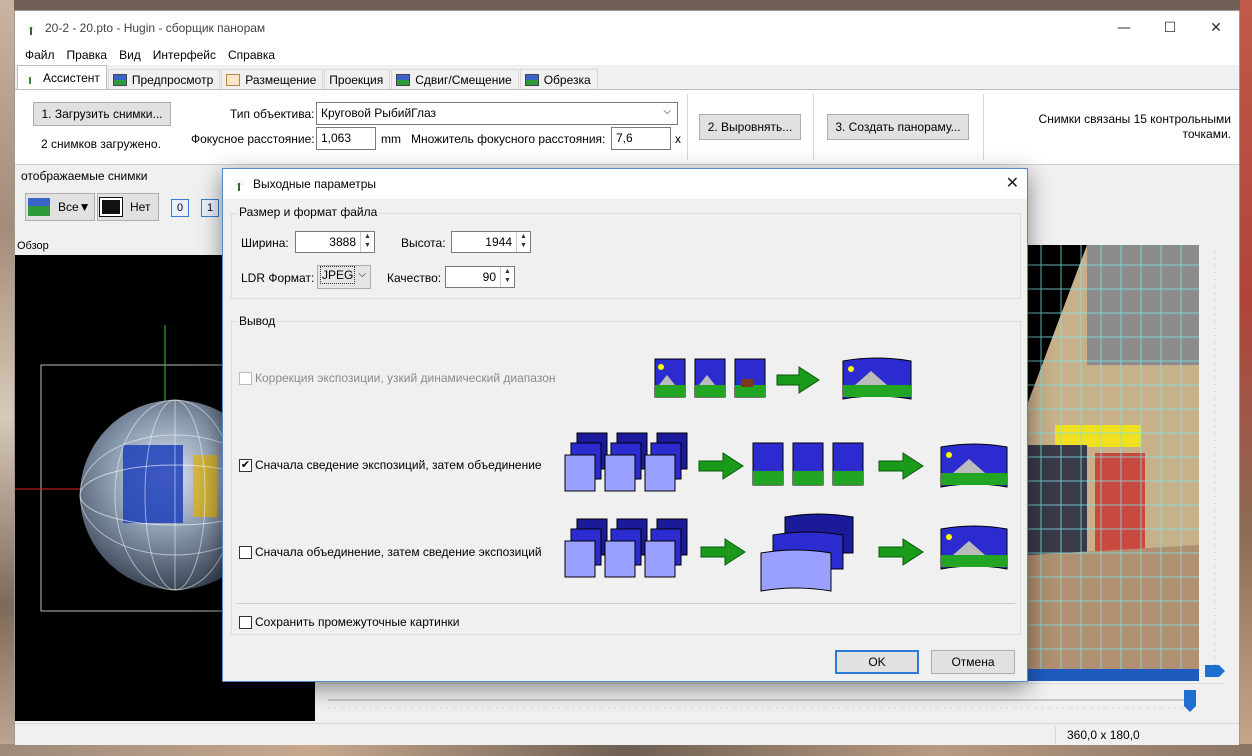 This screenshot has width=1252, height=756. I want to click on crop-factor-input: 7,6, so click(641, 138).